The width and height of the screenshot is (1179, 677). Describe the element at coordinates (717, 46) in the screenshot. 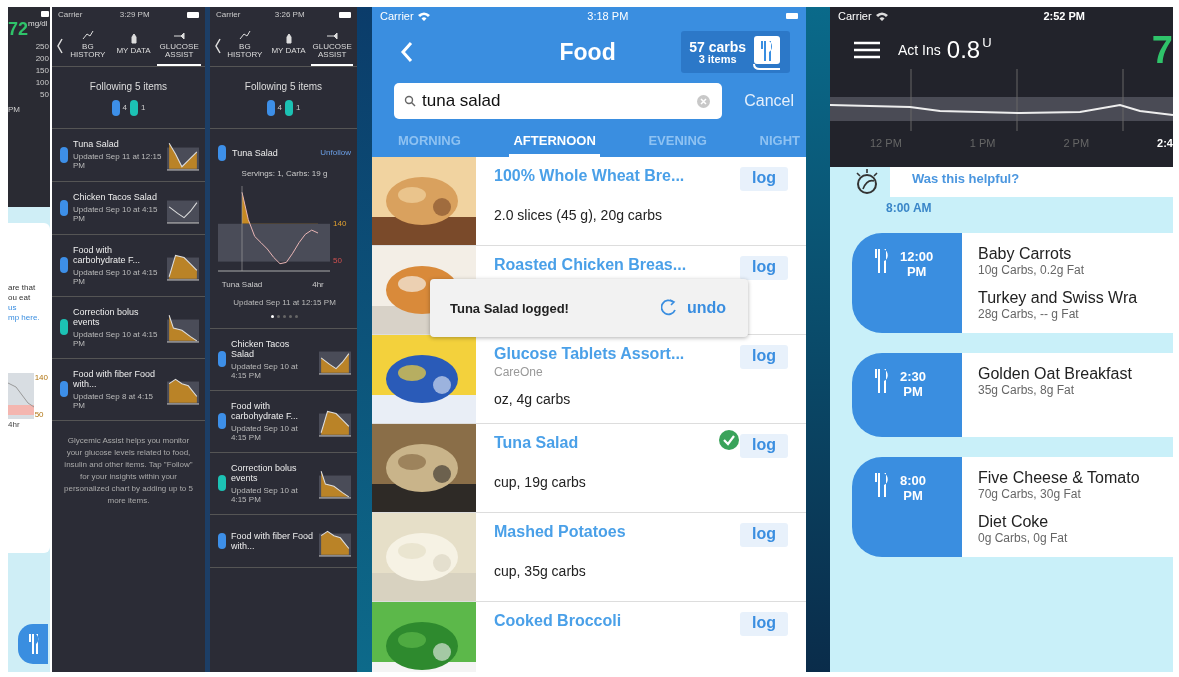

I see `carbs-total: 57 carbs` at that location.